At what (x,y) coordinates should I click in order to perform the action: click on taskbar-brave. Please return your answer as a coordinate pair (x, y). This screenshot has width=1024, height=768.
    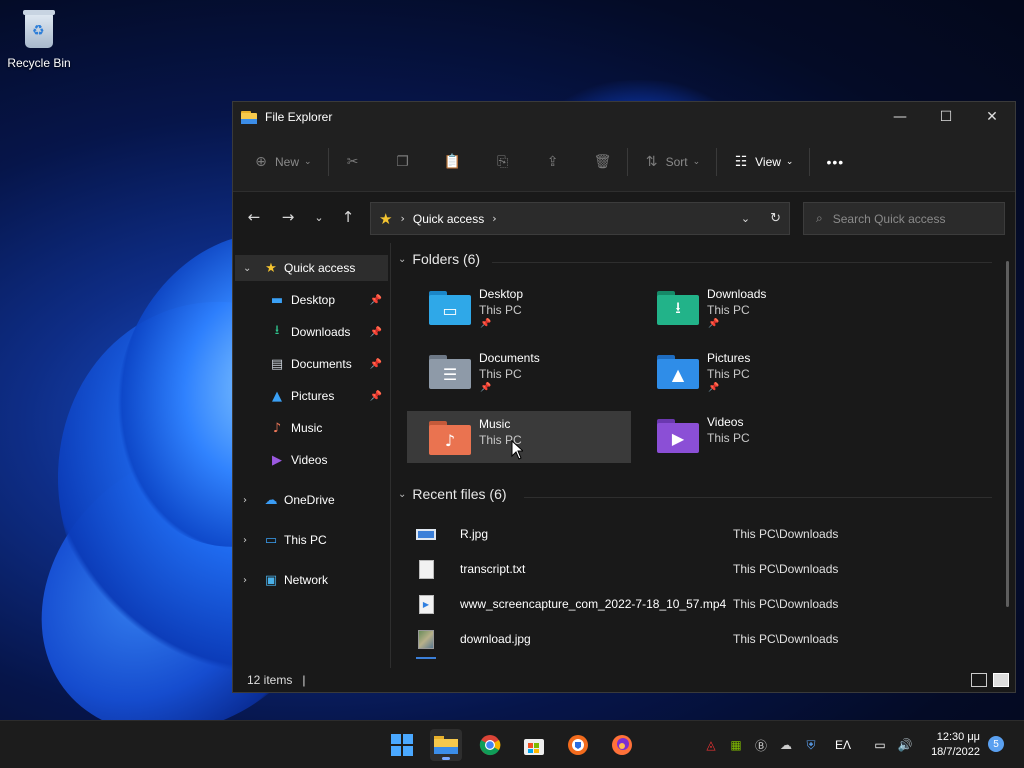
    Looking at the image, I should click on (578, 745).